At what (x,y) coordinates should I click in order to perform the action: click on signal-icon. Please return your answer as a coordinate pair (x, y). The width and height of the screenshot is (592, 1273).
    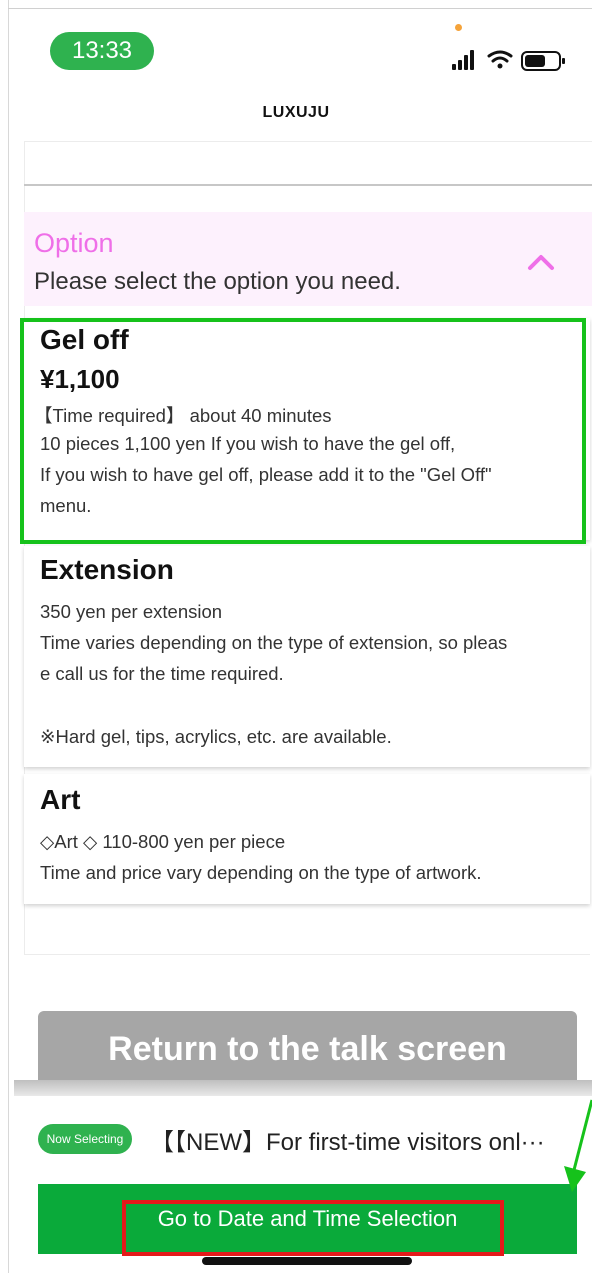
    Looking at the image, I should click on (463, 60).